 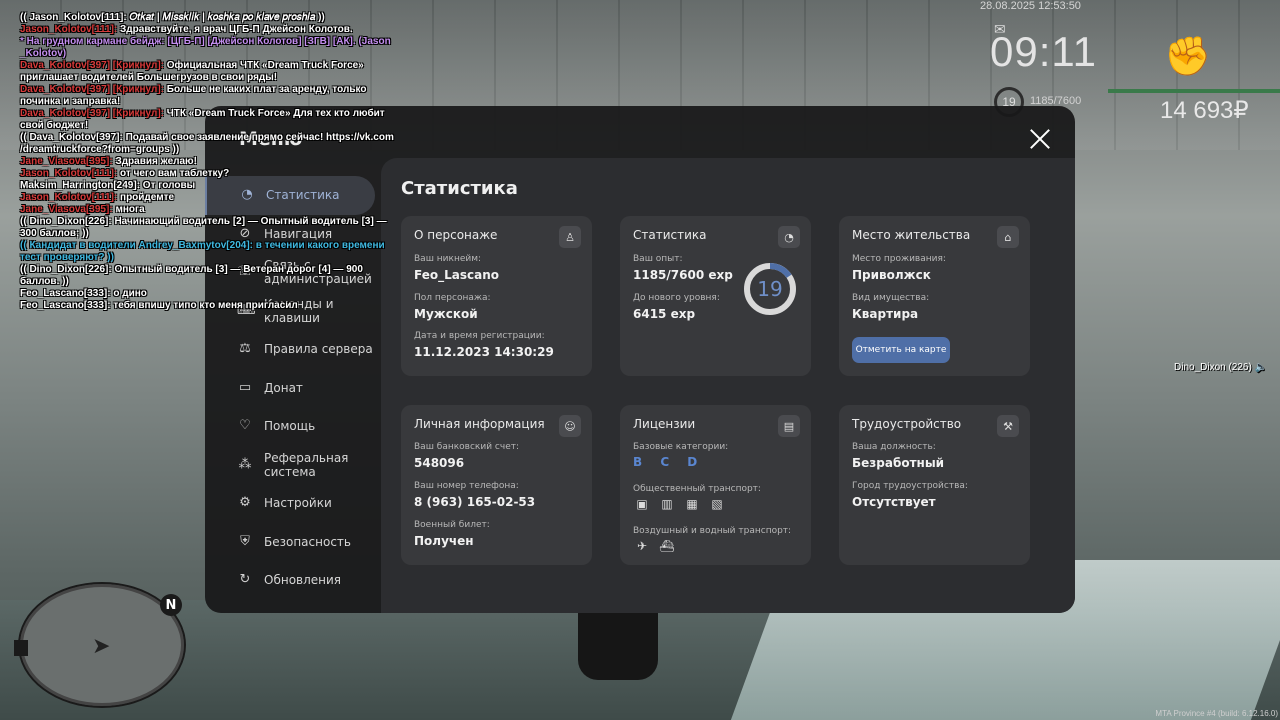 What do you see at coordinates (667, 546) in the screenshot?
I see `ship-icon: ⛴` at bounding box center [667, 546].